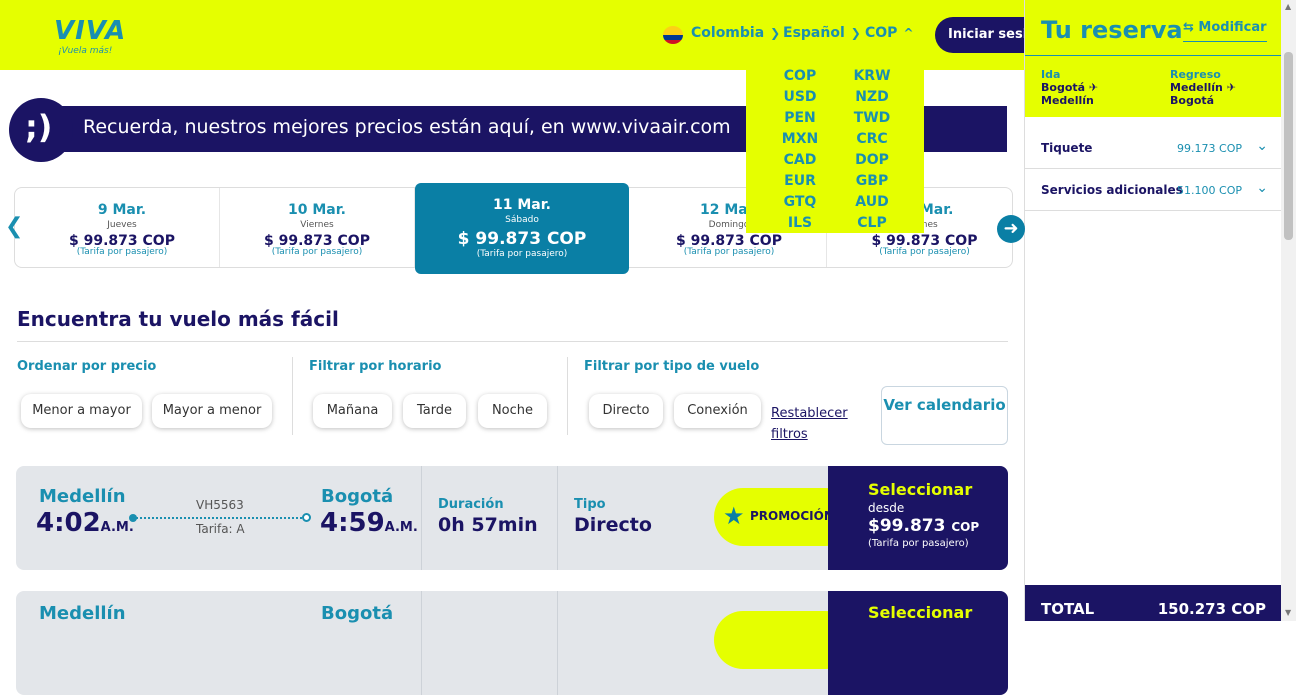 The width and height of the screenshot is (1296, 695). Describe the element at coordinates (800, 225) in the screenshot. I see `currency-option: ILS` at that location.